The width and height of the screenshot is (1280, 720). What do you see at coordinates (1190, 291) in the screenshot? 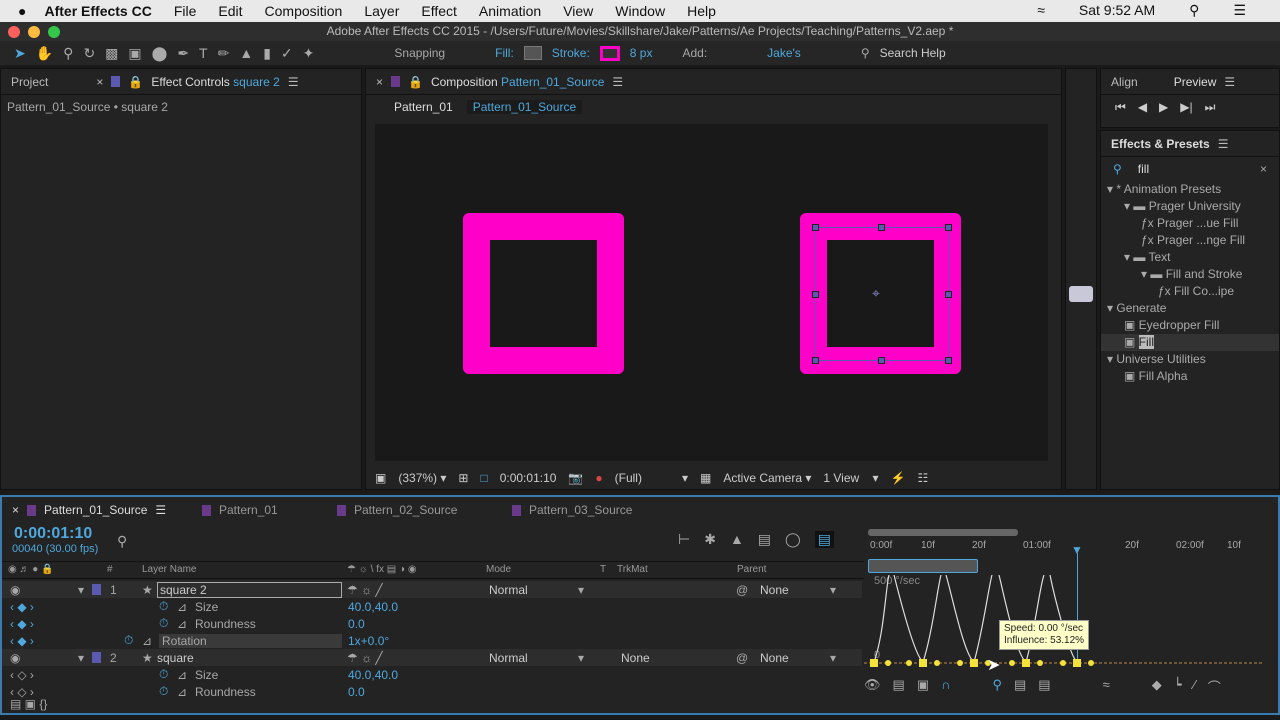
I see `effects-tree-item: ƒx Fill Co...ipe` at bounding box center [1190, 291].